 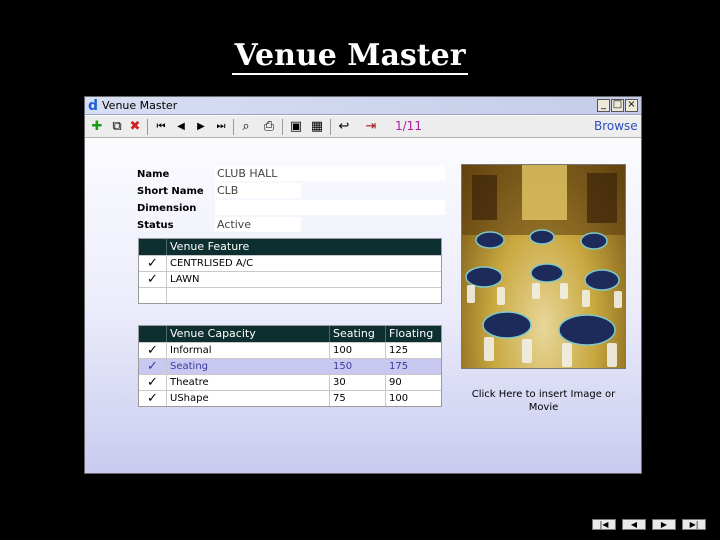 I want to click on short-name-label: Short Name, so click(x=170, y=191).